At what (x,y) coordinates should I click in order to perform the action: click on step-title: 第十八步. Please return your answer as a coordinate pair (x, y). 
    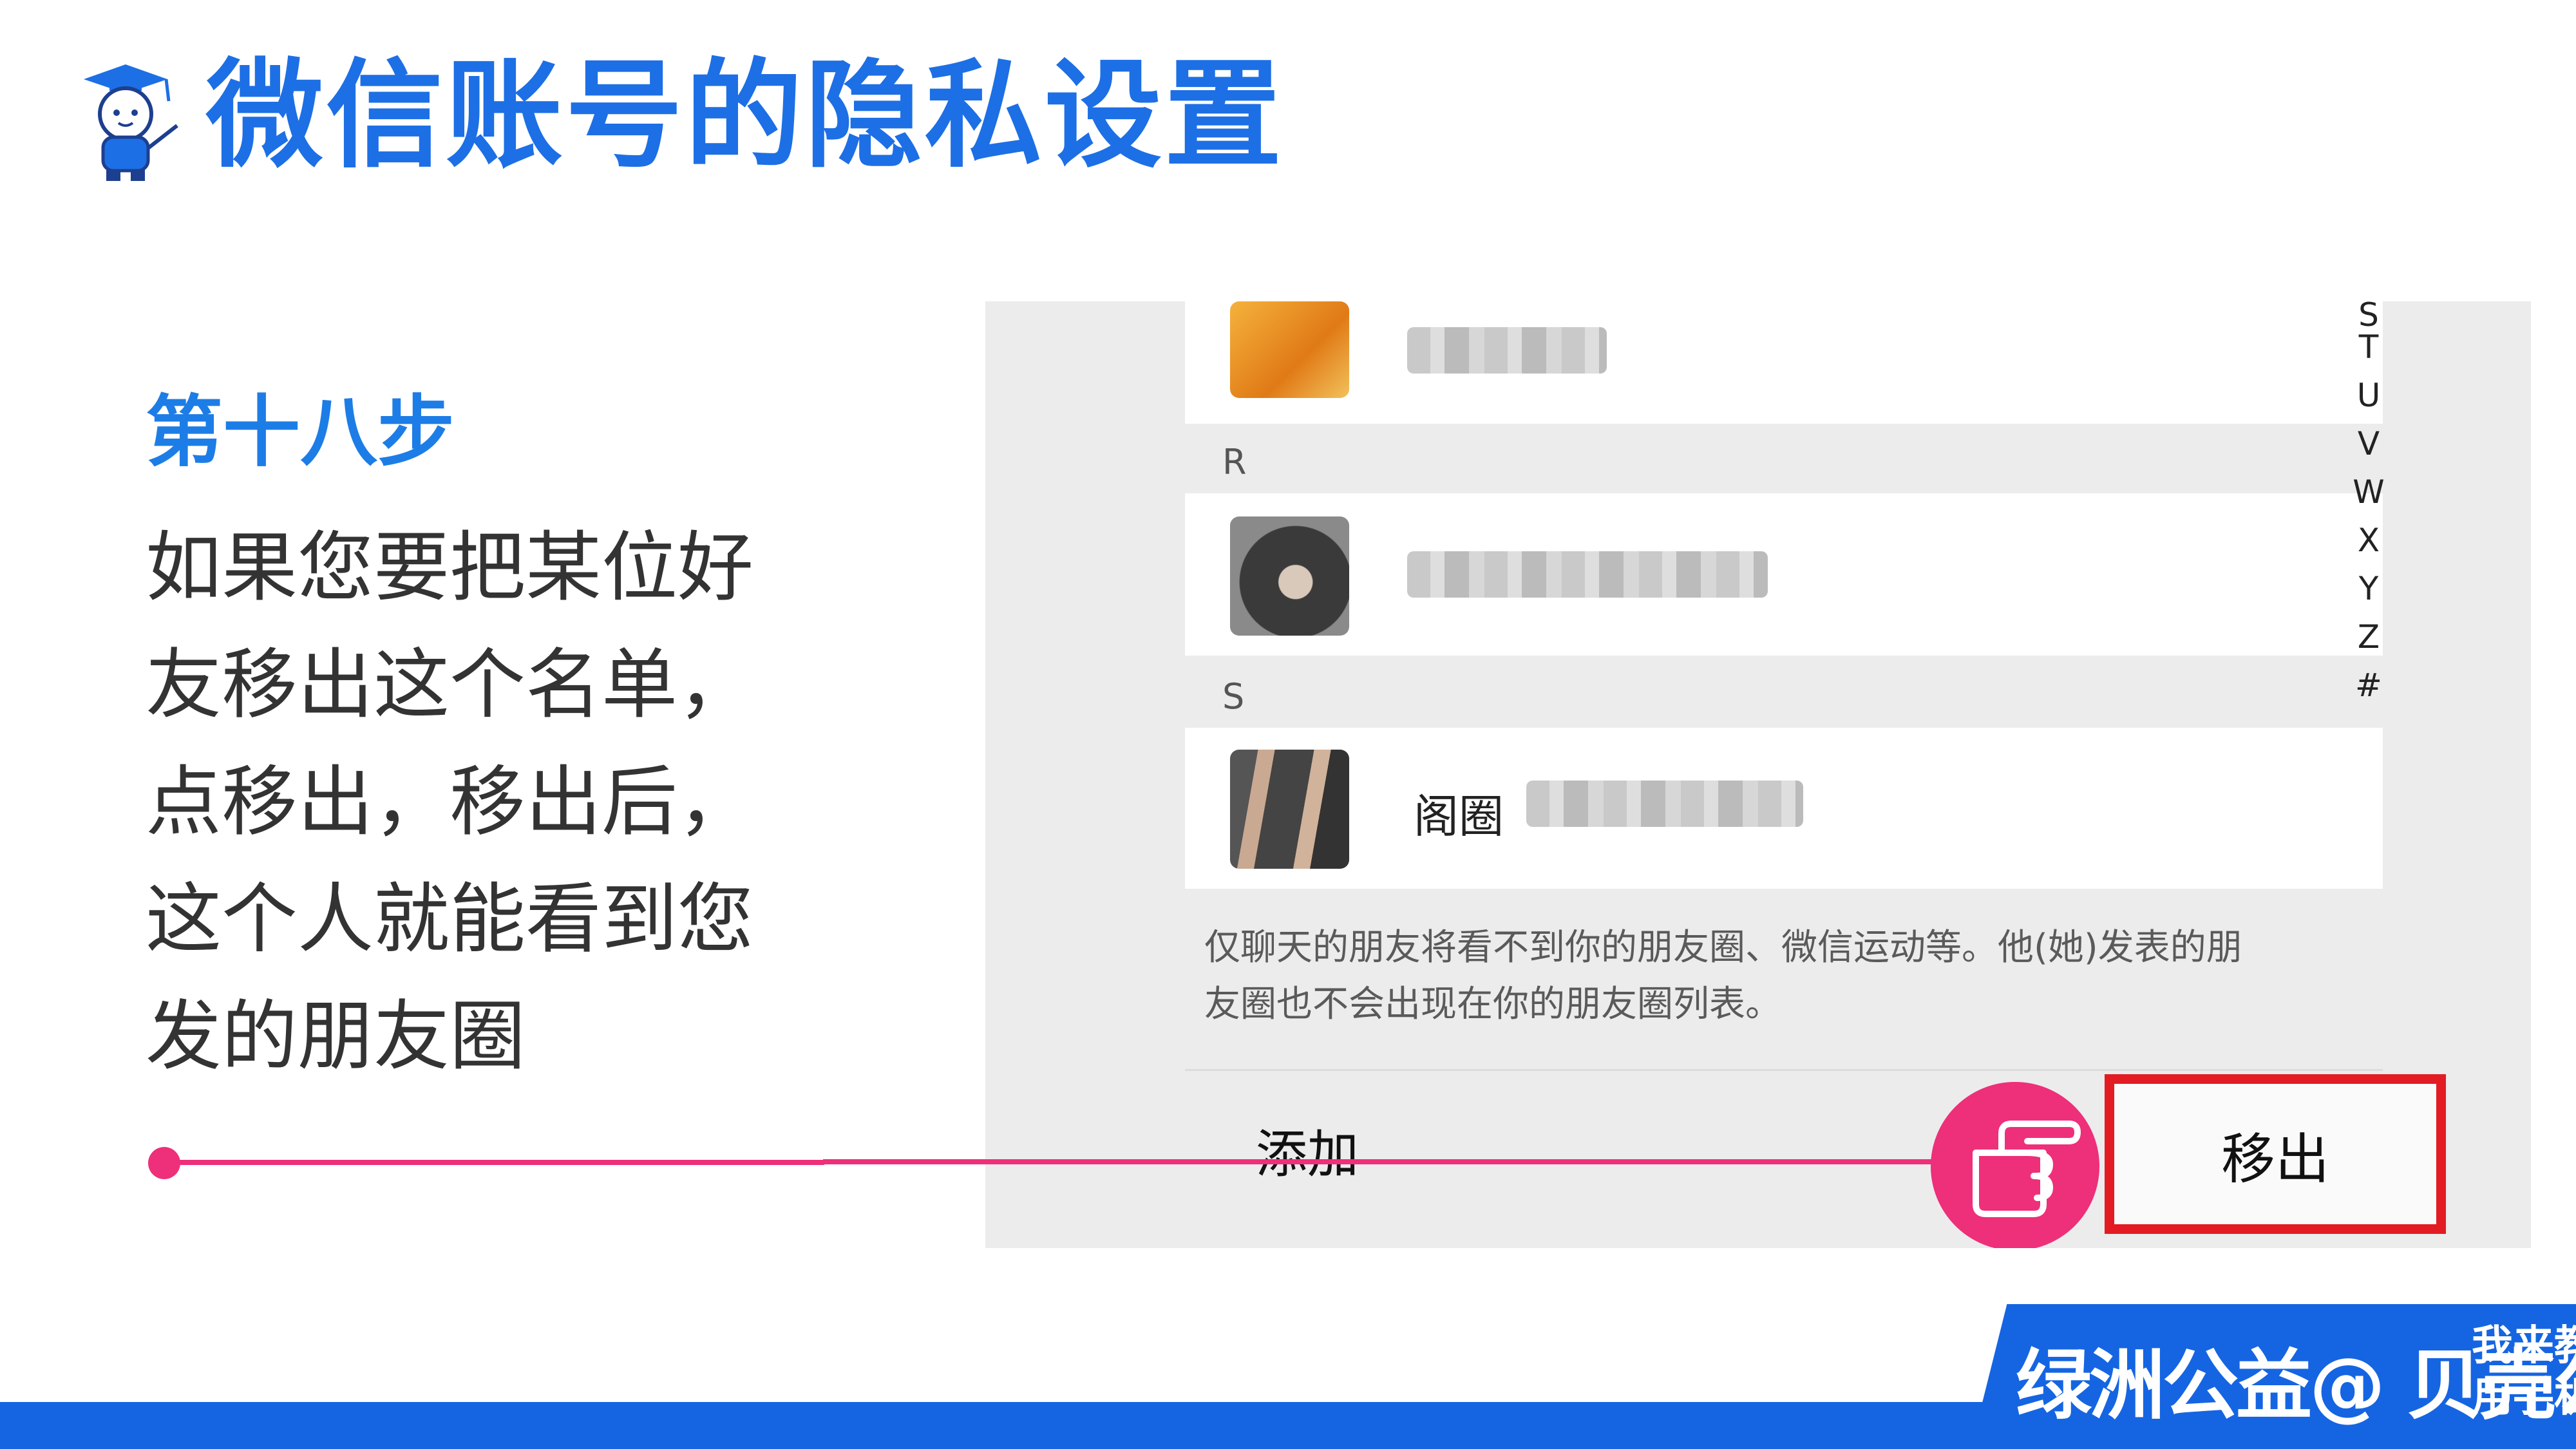
    Looking at the image, I should click on (301, 432).